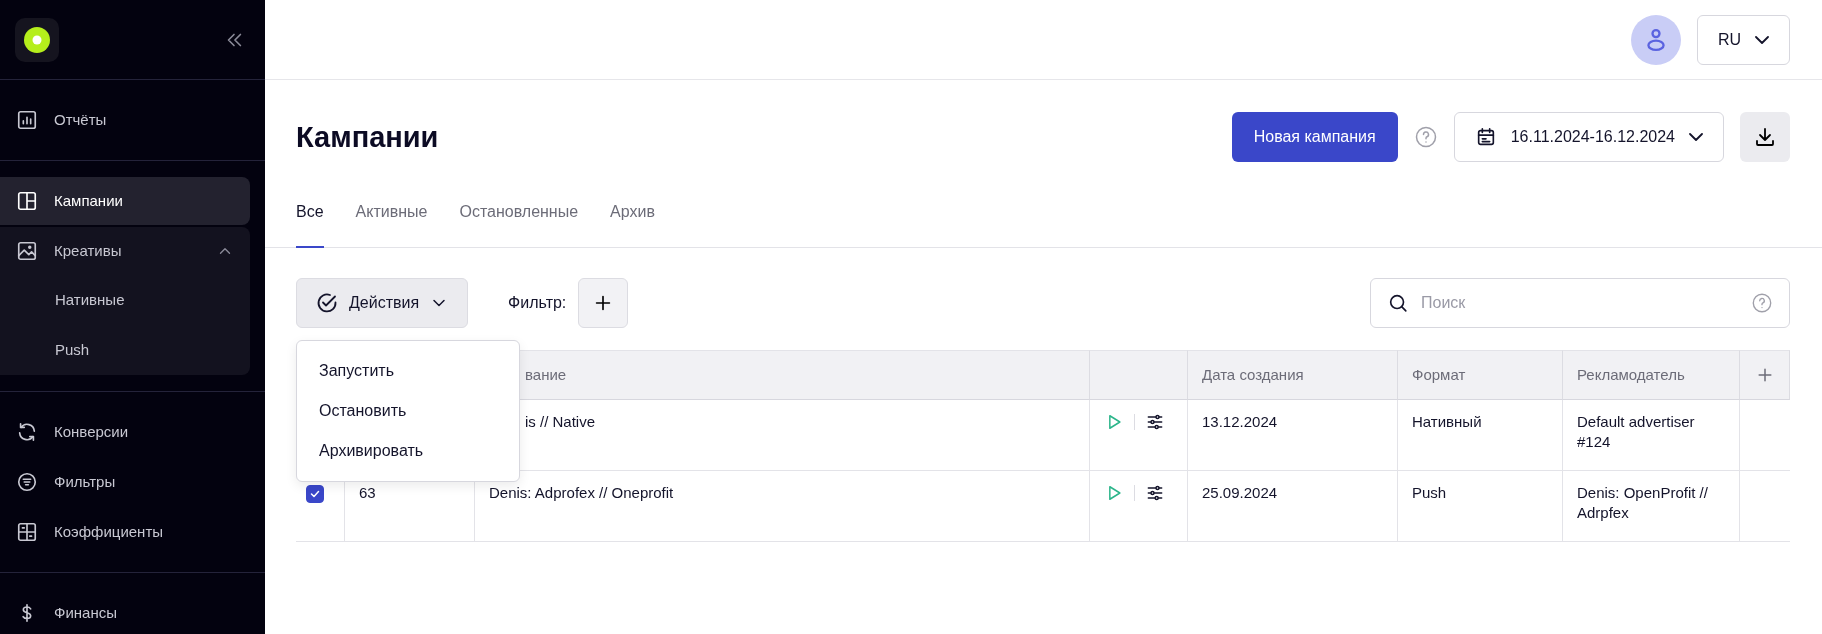 Image resolution: width=1822 pixels, height=634 pixels. I want to click on table-cell: 25.09.2024, so click(1293, 506).